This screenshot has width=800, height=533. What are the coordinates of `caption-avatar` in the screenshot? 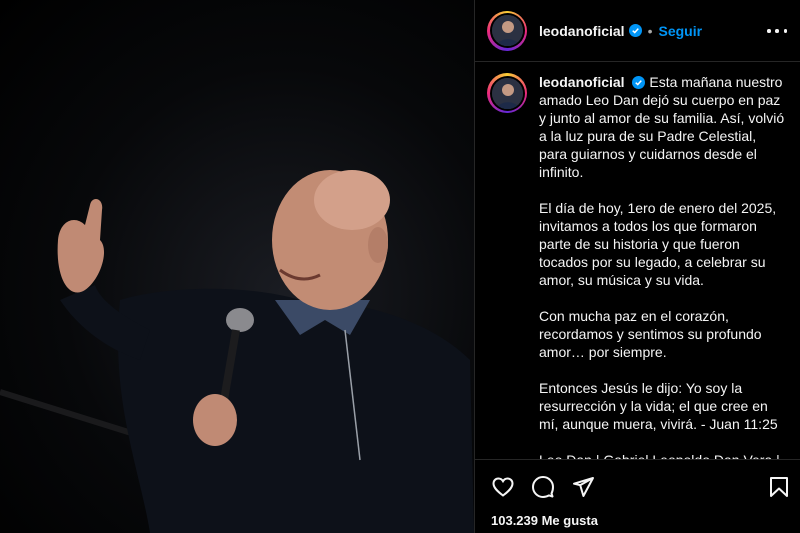 It's located at (507, 93).